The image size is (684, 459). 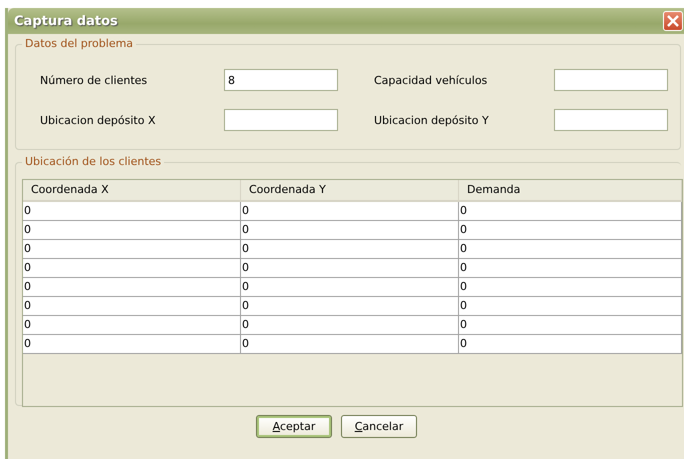 I want to click on close-icon, so click(x=673, y=21).